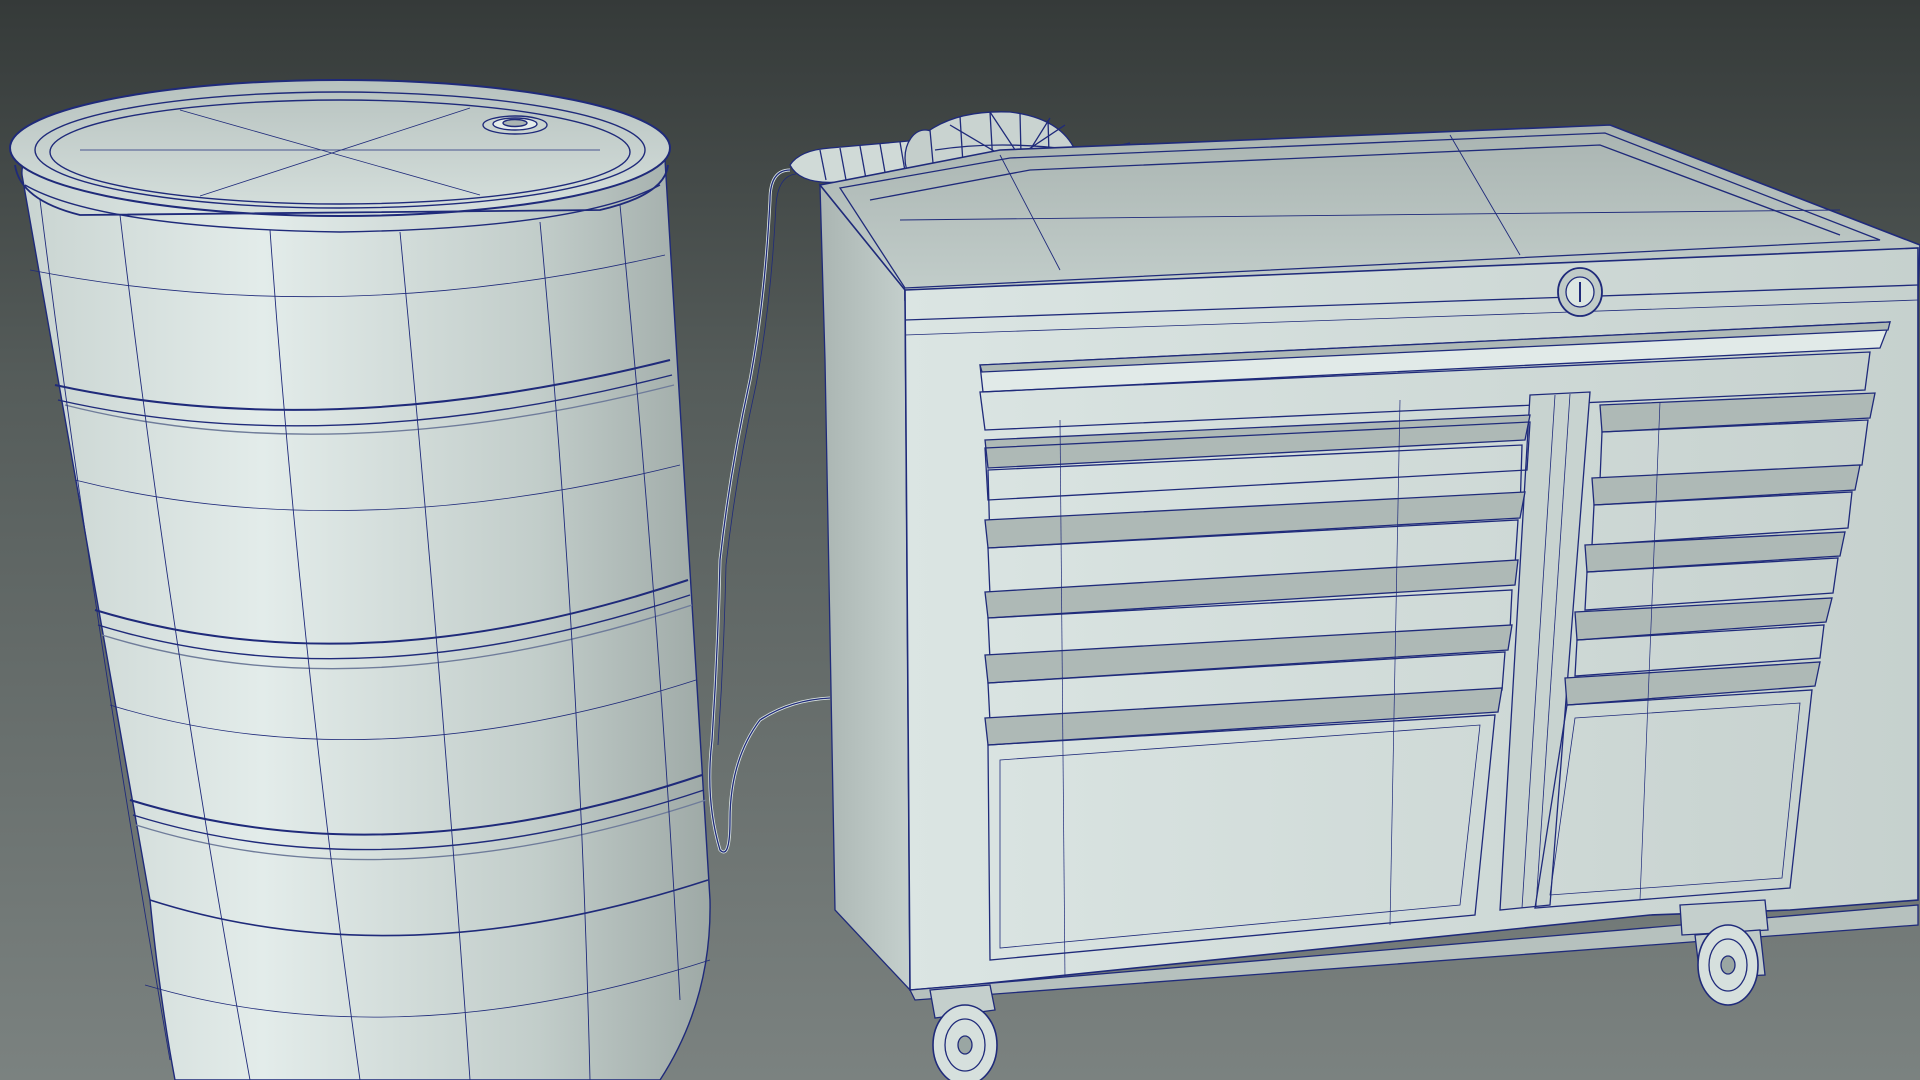  Describe the element at coordinates (1580, 292) in the screenshot. I see `cabinet-lock` at that location.